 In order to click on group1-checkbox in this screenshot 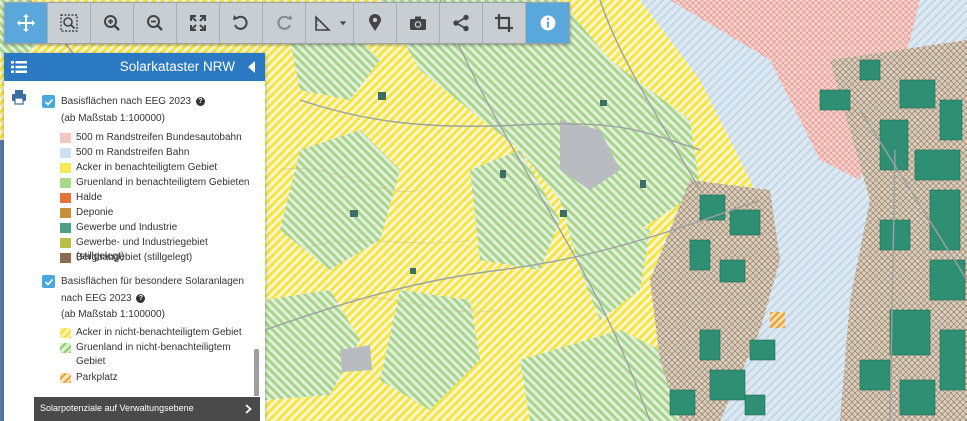, I will do `click(48, 101)`.